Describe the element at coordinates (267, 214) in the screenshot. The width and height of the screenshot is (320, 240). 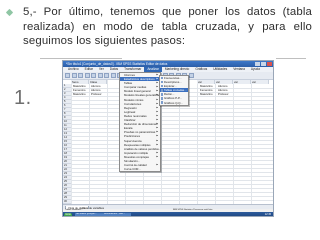
I see `taskbar-clock: 12:45` at that location.